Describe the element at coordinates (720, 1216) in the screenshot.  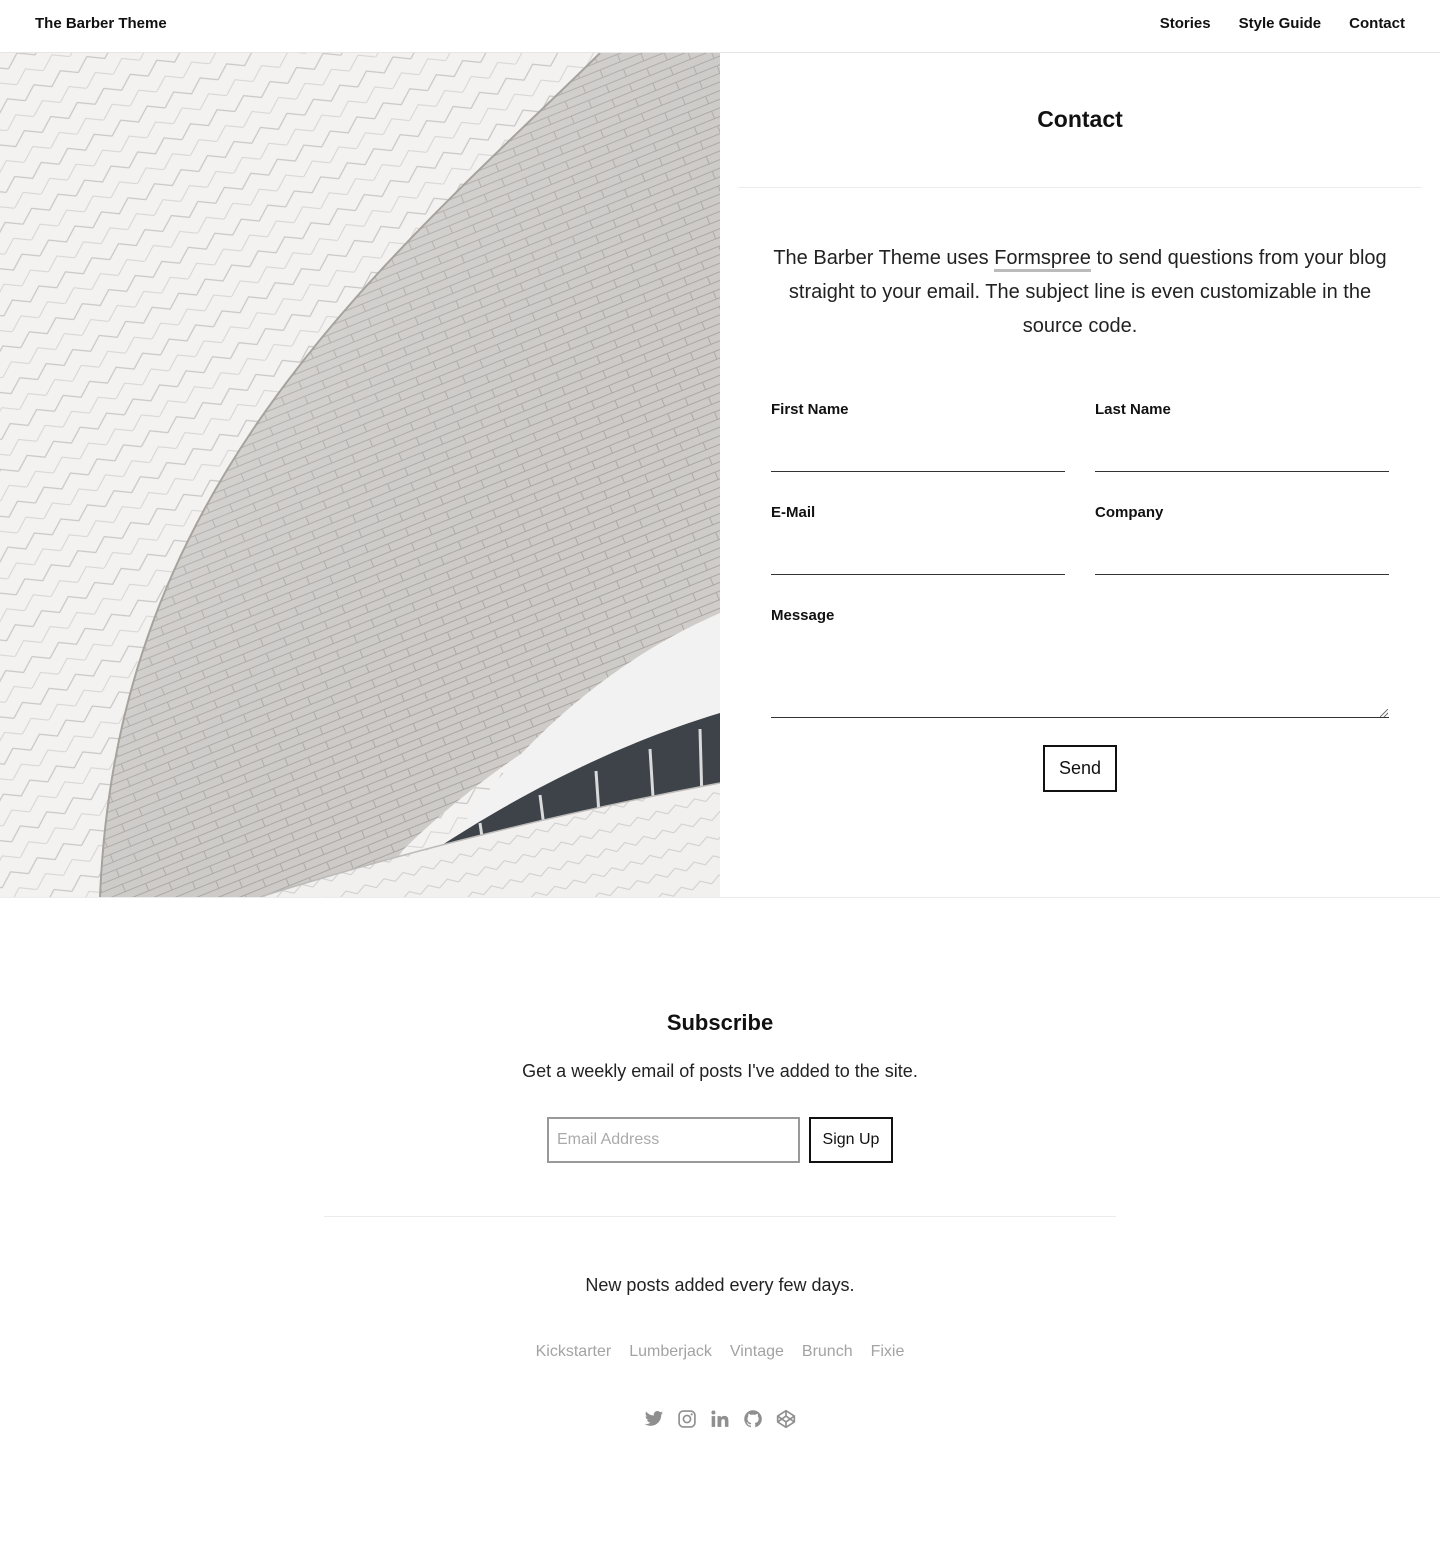
I see `footer-divider` at that location.